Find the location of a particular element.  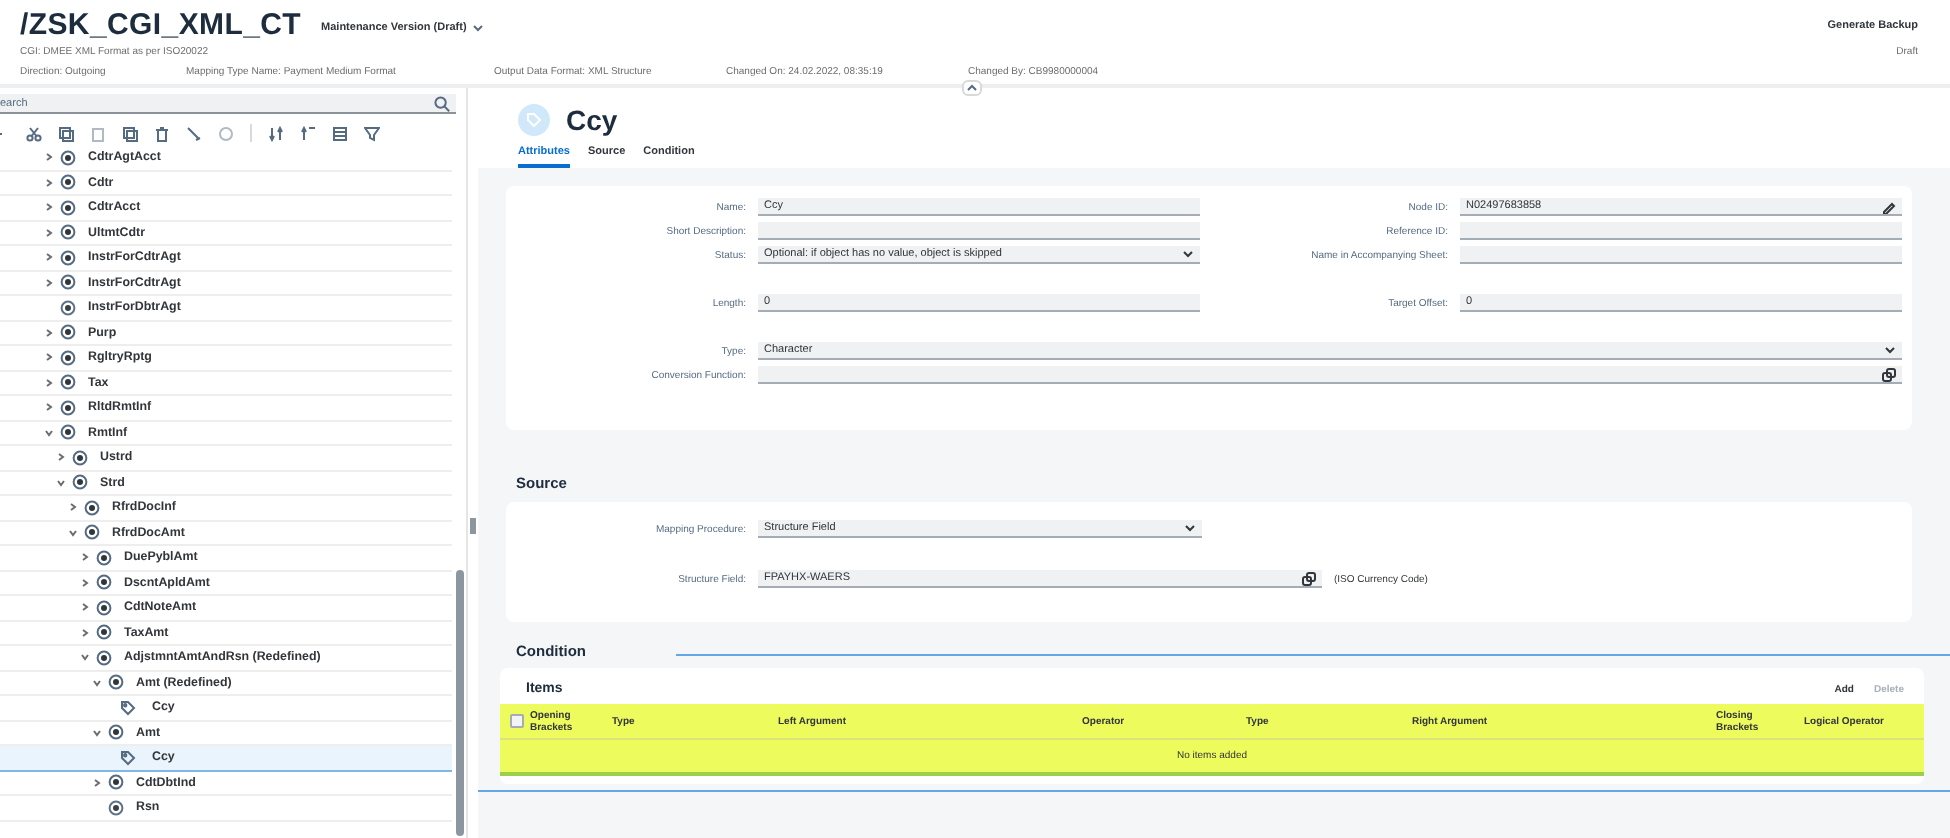

search-icon is located at coordinates (442, 104).